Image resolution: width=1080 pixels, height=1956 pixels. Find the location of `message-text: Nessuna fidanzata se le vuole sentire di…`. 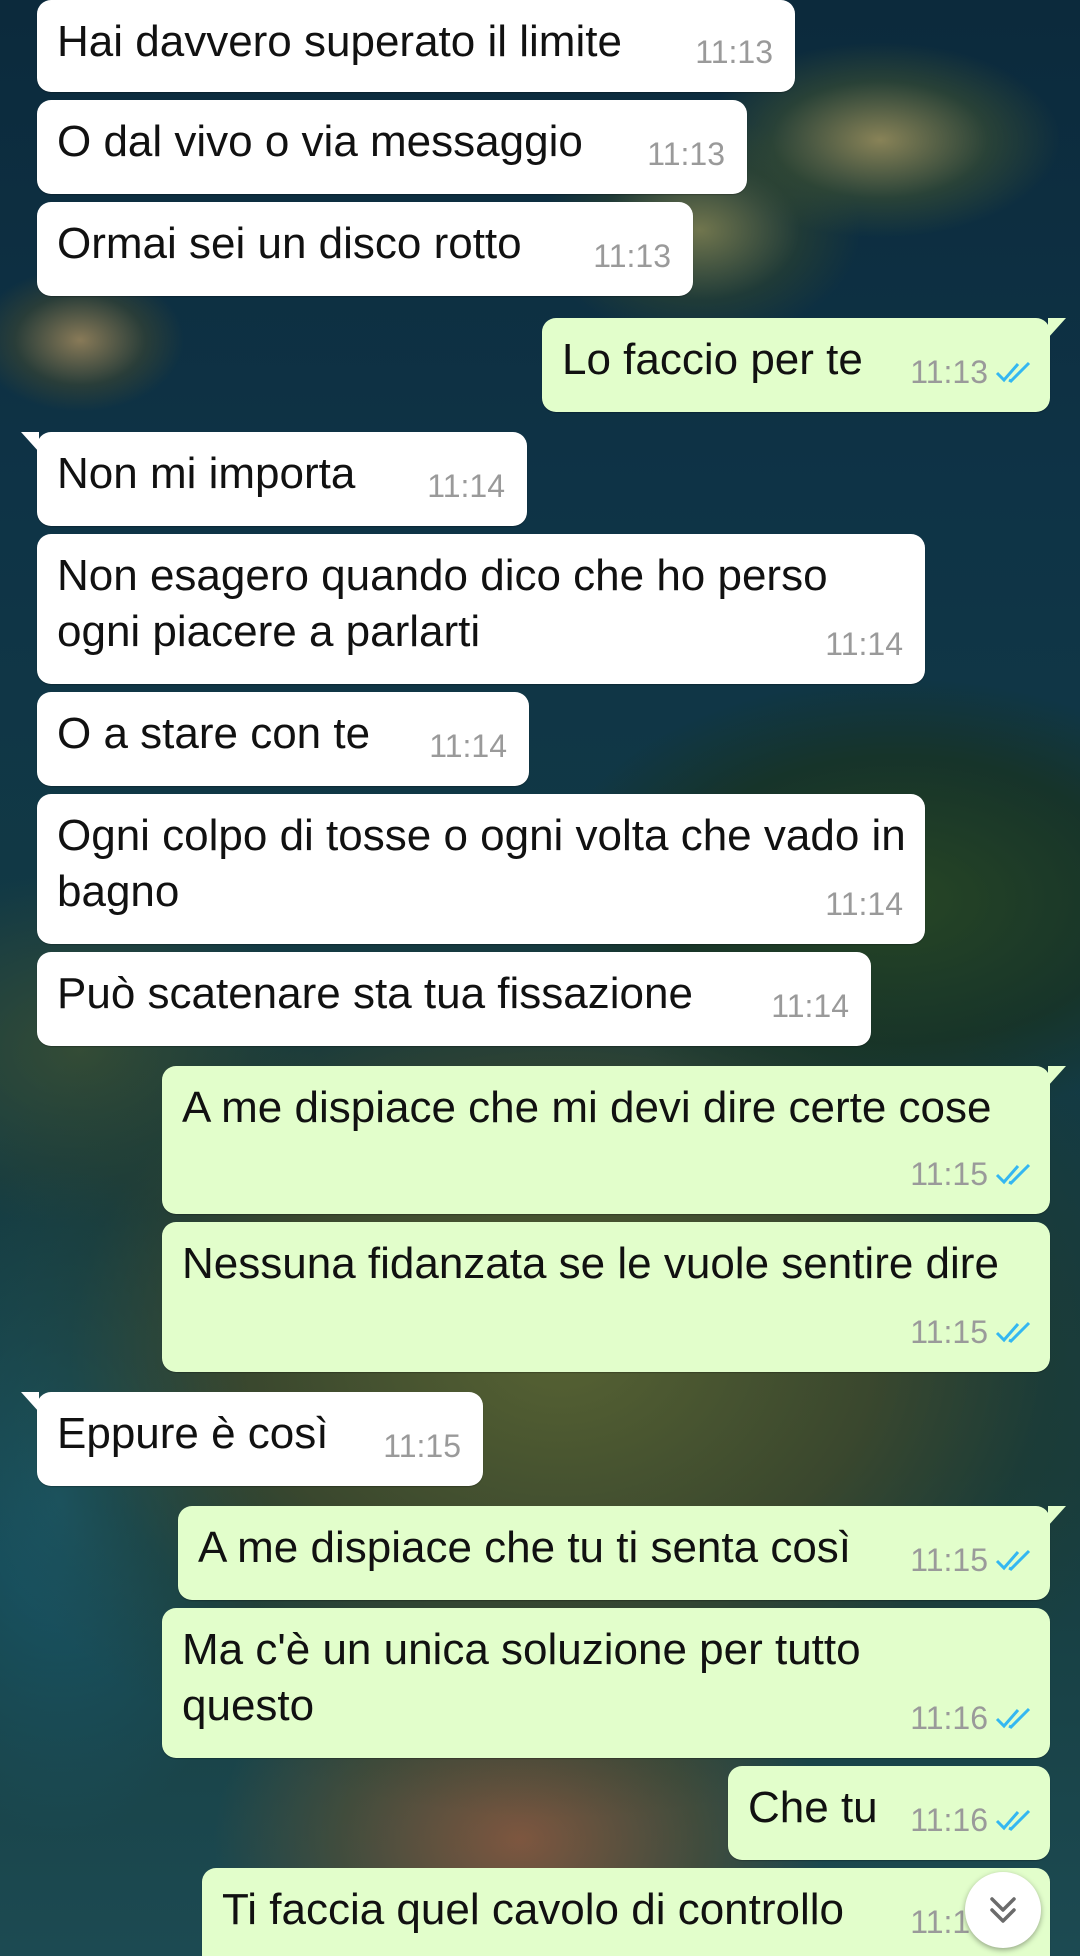

message-text: Nessuna fidanzata se le vuole sentire di… is located at coordinates (590, 1263).